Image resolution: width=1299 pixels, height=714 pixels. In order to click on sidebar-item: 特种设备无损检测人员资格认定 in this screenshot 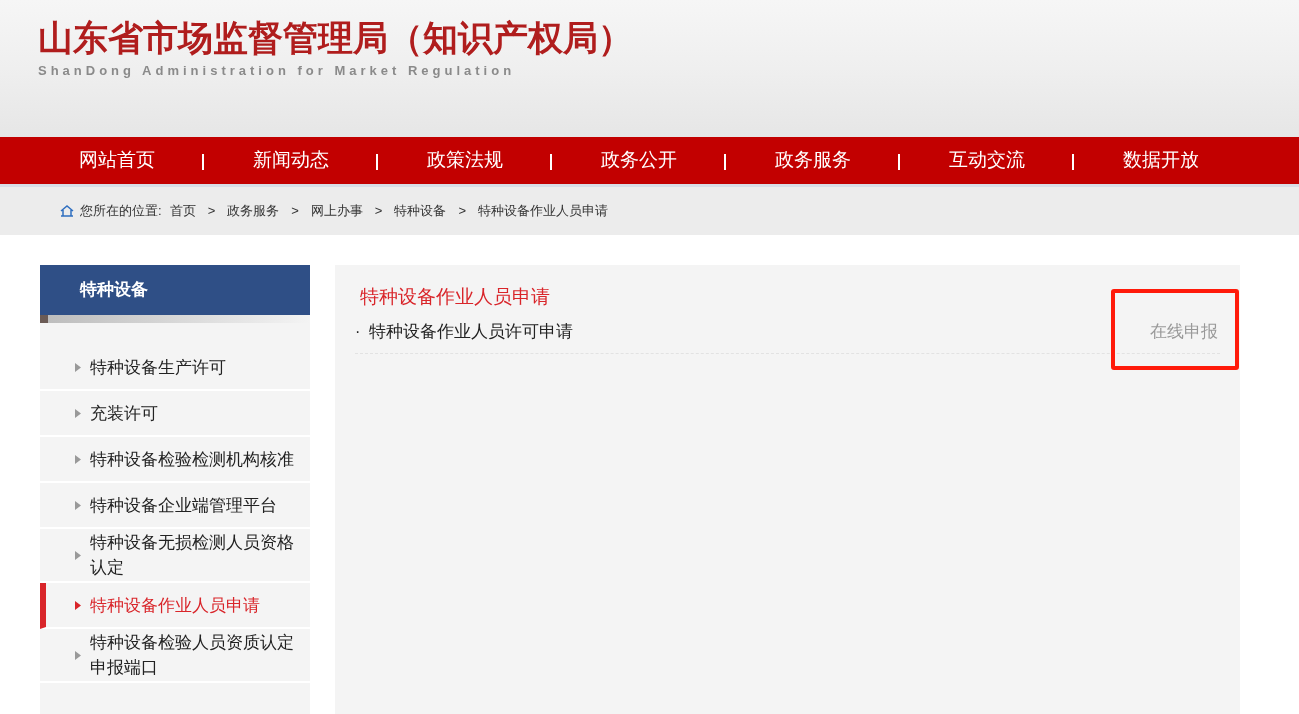, I will do `click(175, 556)`.